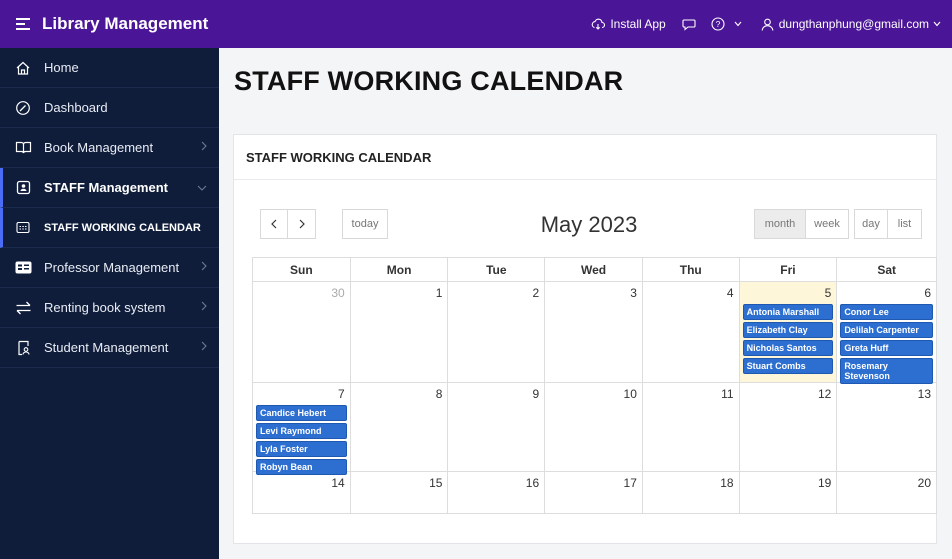 Image resolution: width=952 pixels, height=559 pixels. Describe the element at coordinates (99, 147) in the screenshot. I see `sidebar-item-label: Book Management` at that location.